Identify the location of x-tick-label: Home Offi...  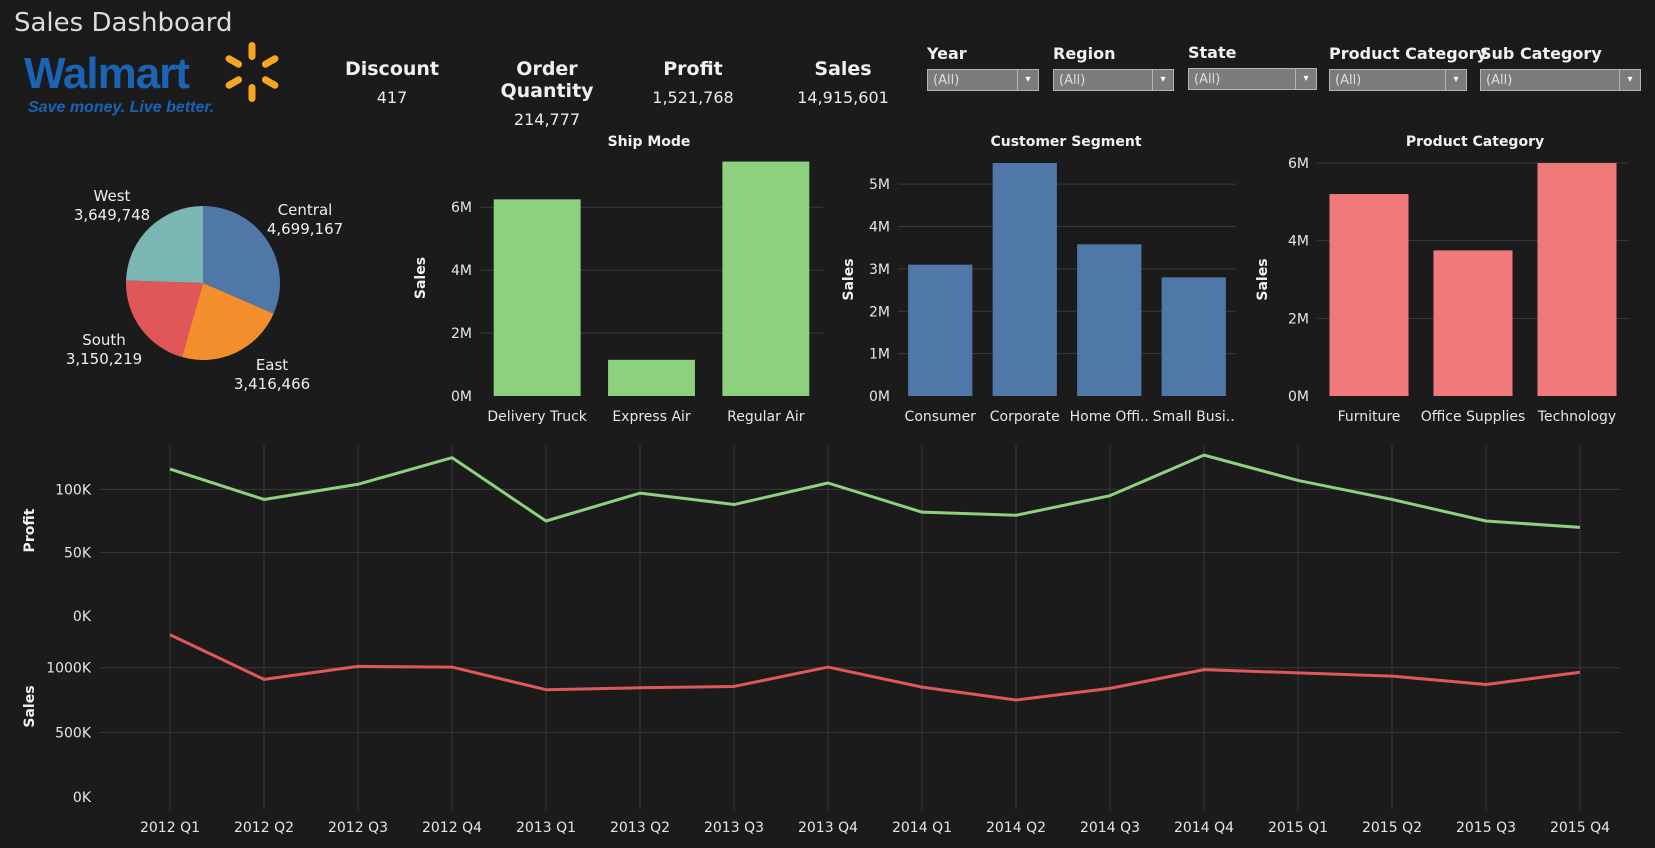
(1109, 417).